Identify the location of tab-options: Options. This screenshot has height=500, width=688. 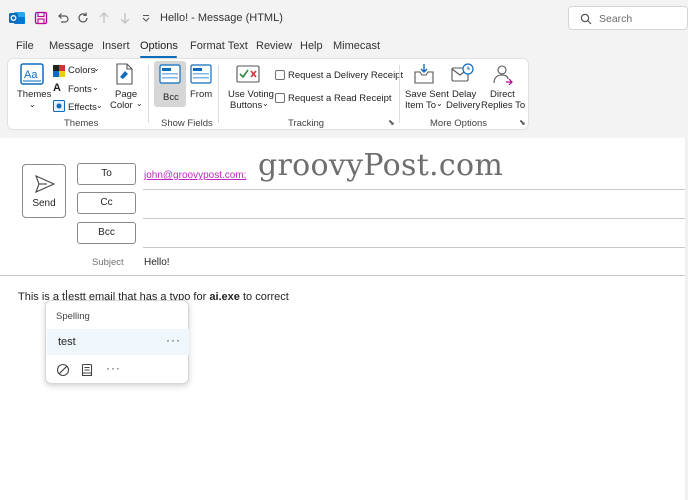
(159, 46).